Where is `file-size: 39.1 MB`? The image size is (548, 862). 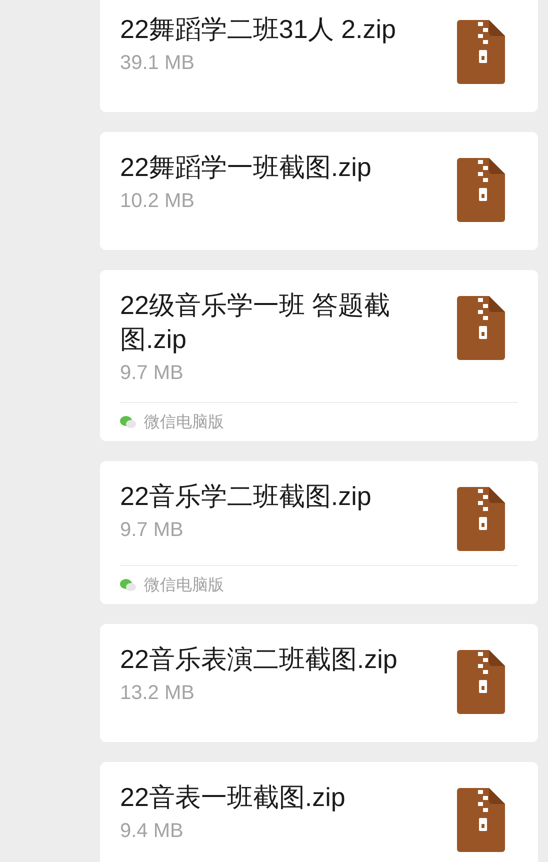 file-size: 39.1 MB is located at coordinates (158, 63).